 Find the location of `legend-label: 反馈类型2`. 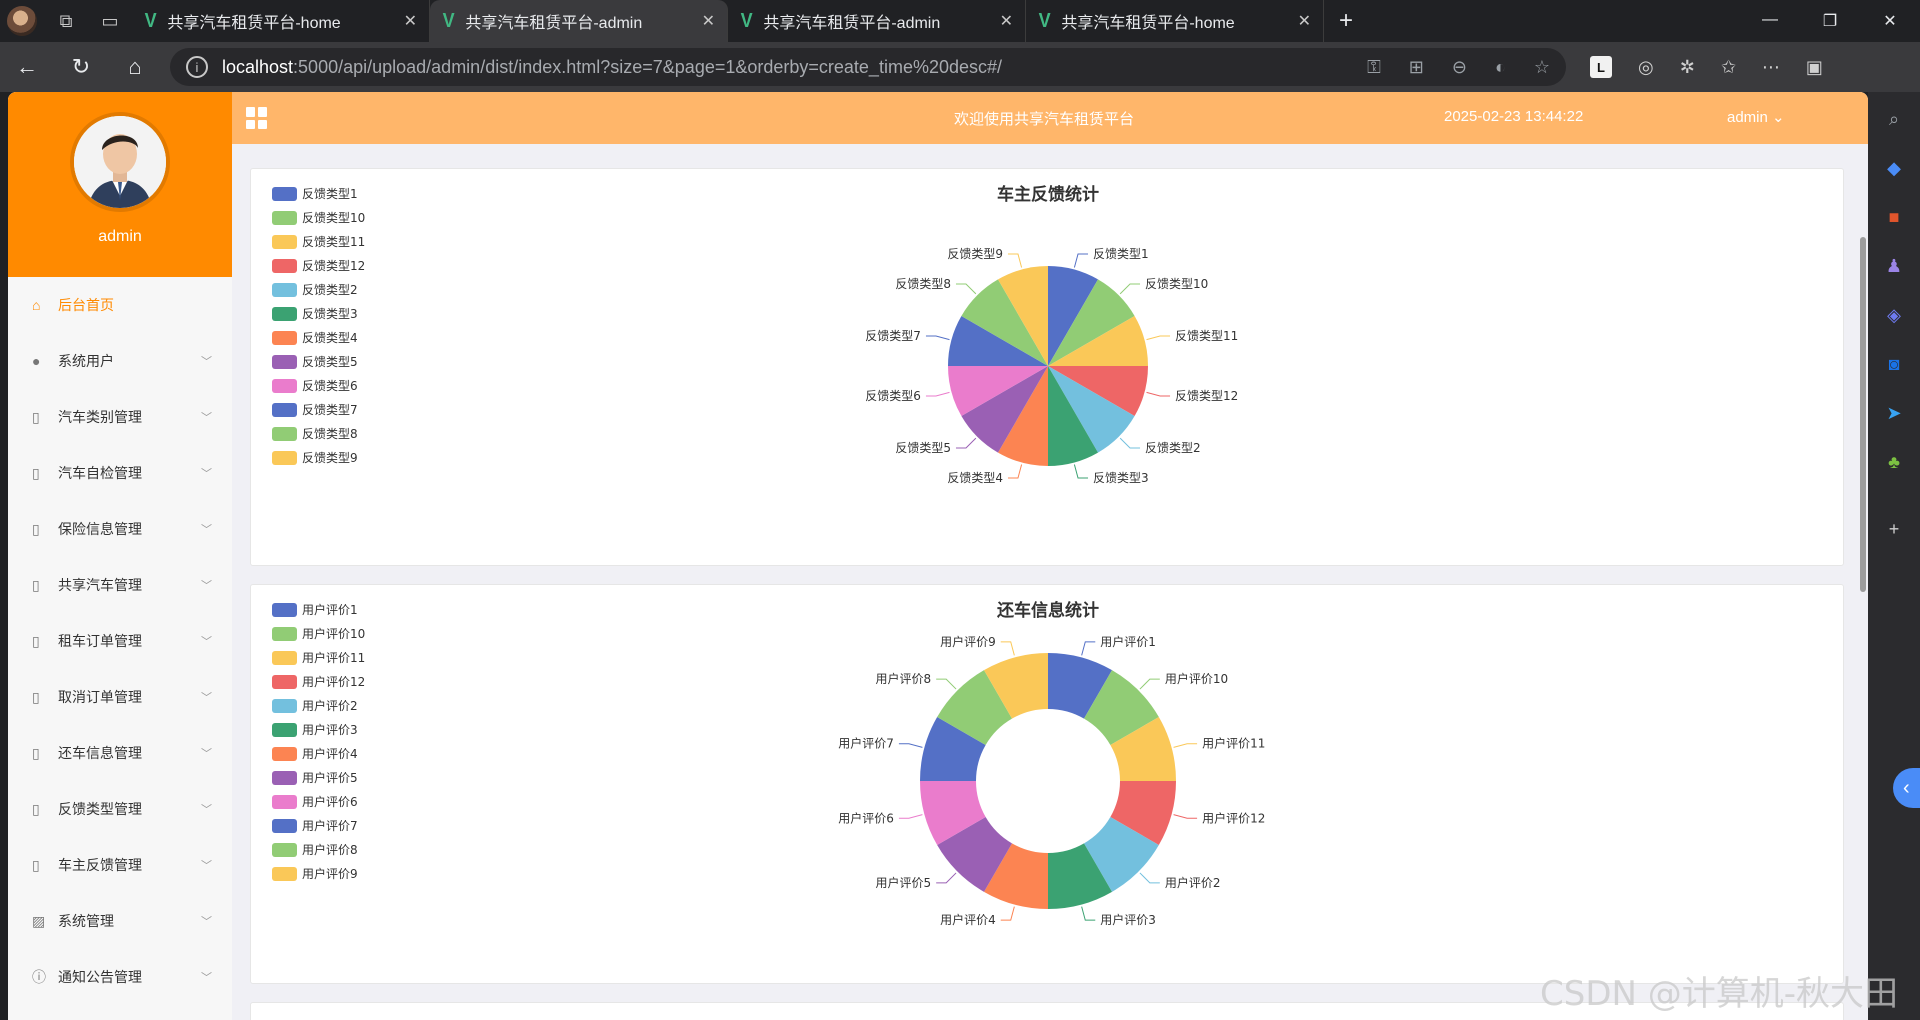

legend-label: 反馈类型2 is located at coordinates (330, 290).